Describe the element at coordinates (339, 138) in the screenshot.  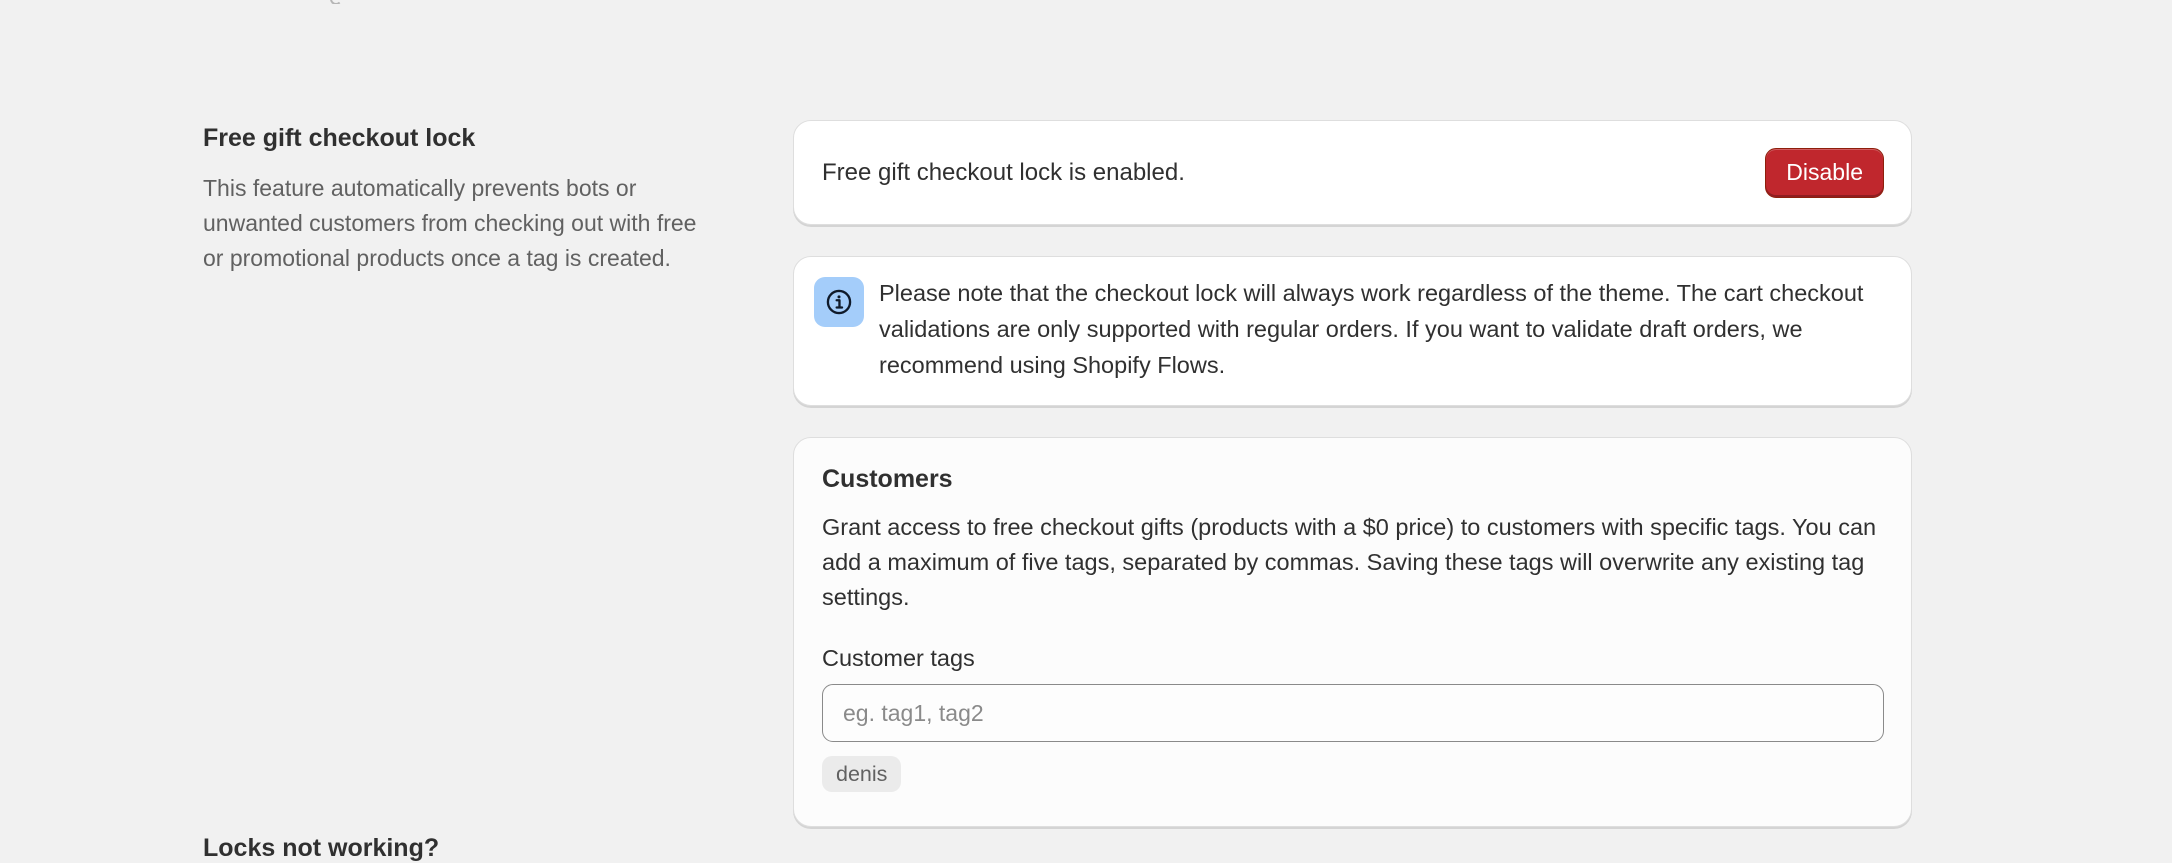
I see `section-title: Free gift checkout lock` at that location.